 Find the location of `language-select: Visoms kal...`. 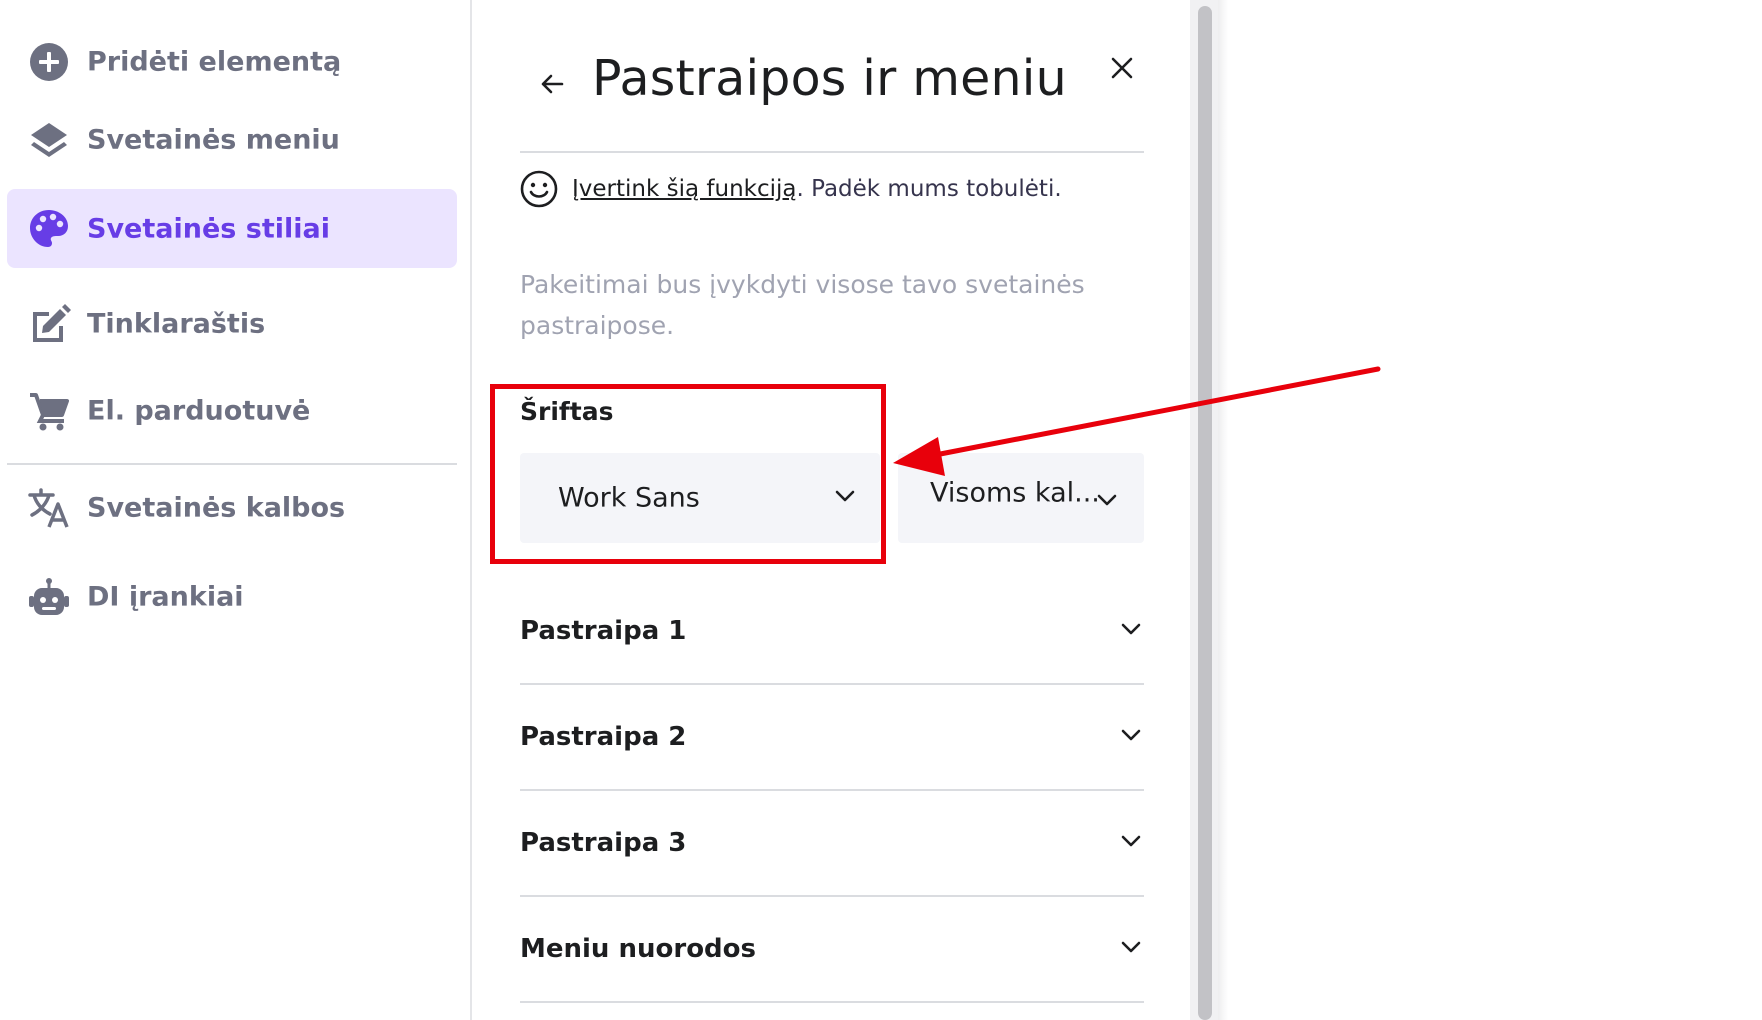

language-select: Visoms kal... is located at coordinates (1021, 498).